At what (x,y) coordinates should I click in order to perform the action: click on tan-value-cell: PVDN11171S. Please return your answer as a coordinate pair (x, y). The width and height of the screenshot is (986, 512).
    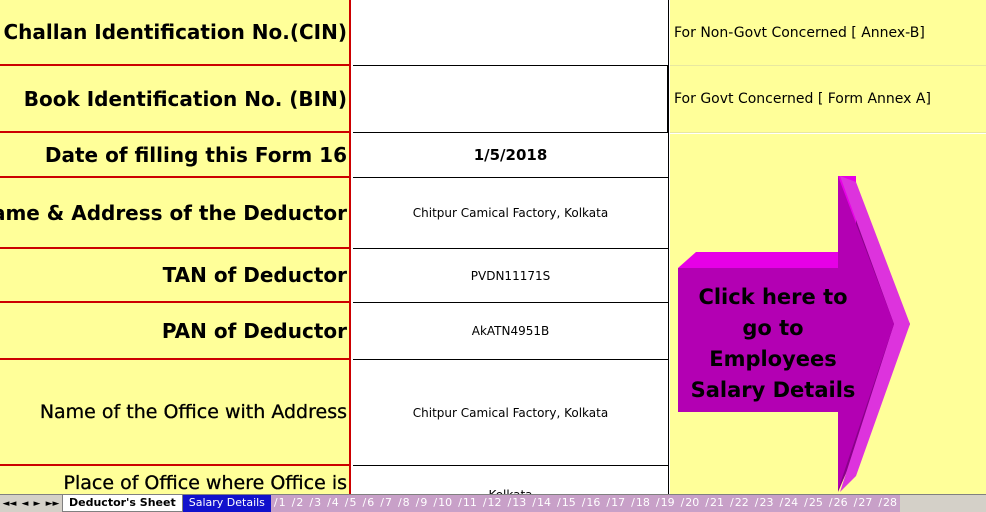
    Looking at the image, I should click on (511, 276).